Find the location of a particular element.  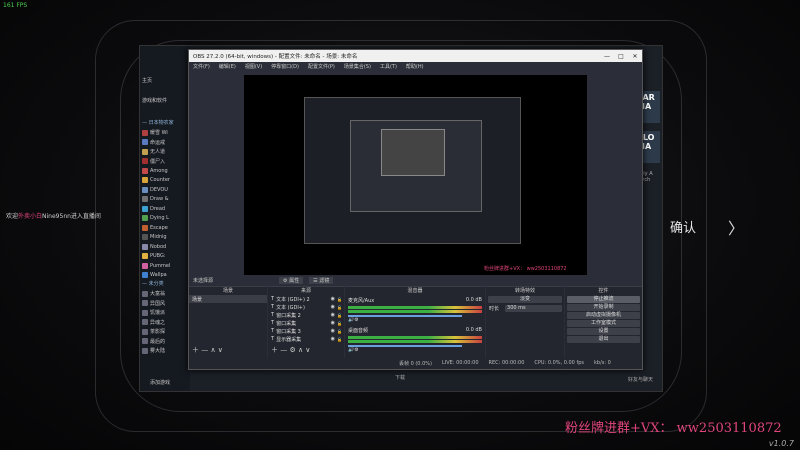

game-item: Dying L is located at coordinates (165, 219).